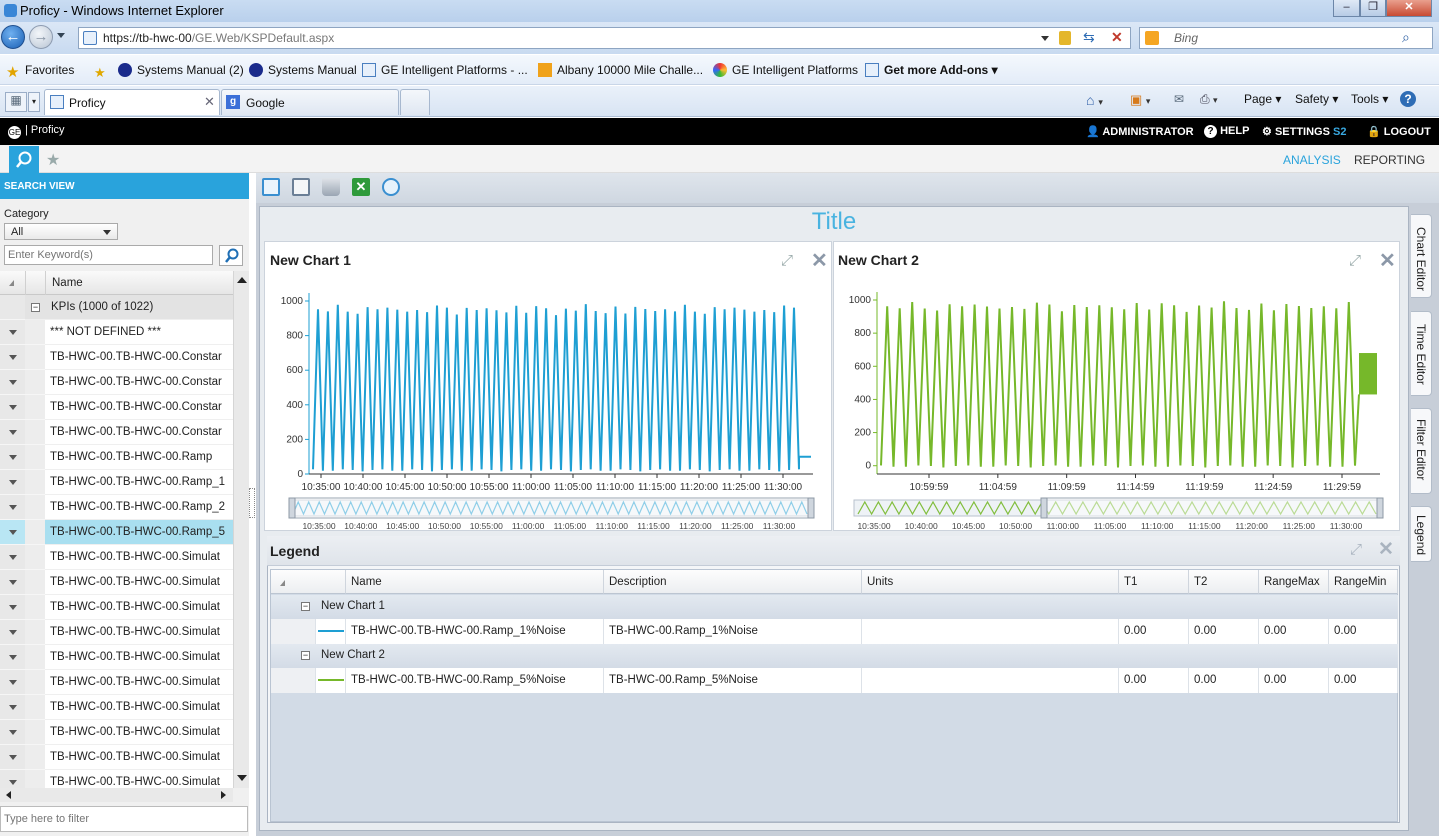 The width and height of the screenshot is (1439, 836). I want to click on fav-link-addons: Get more Add-ons ▾, so click(931, 70).